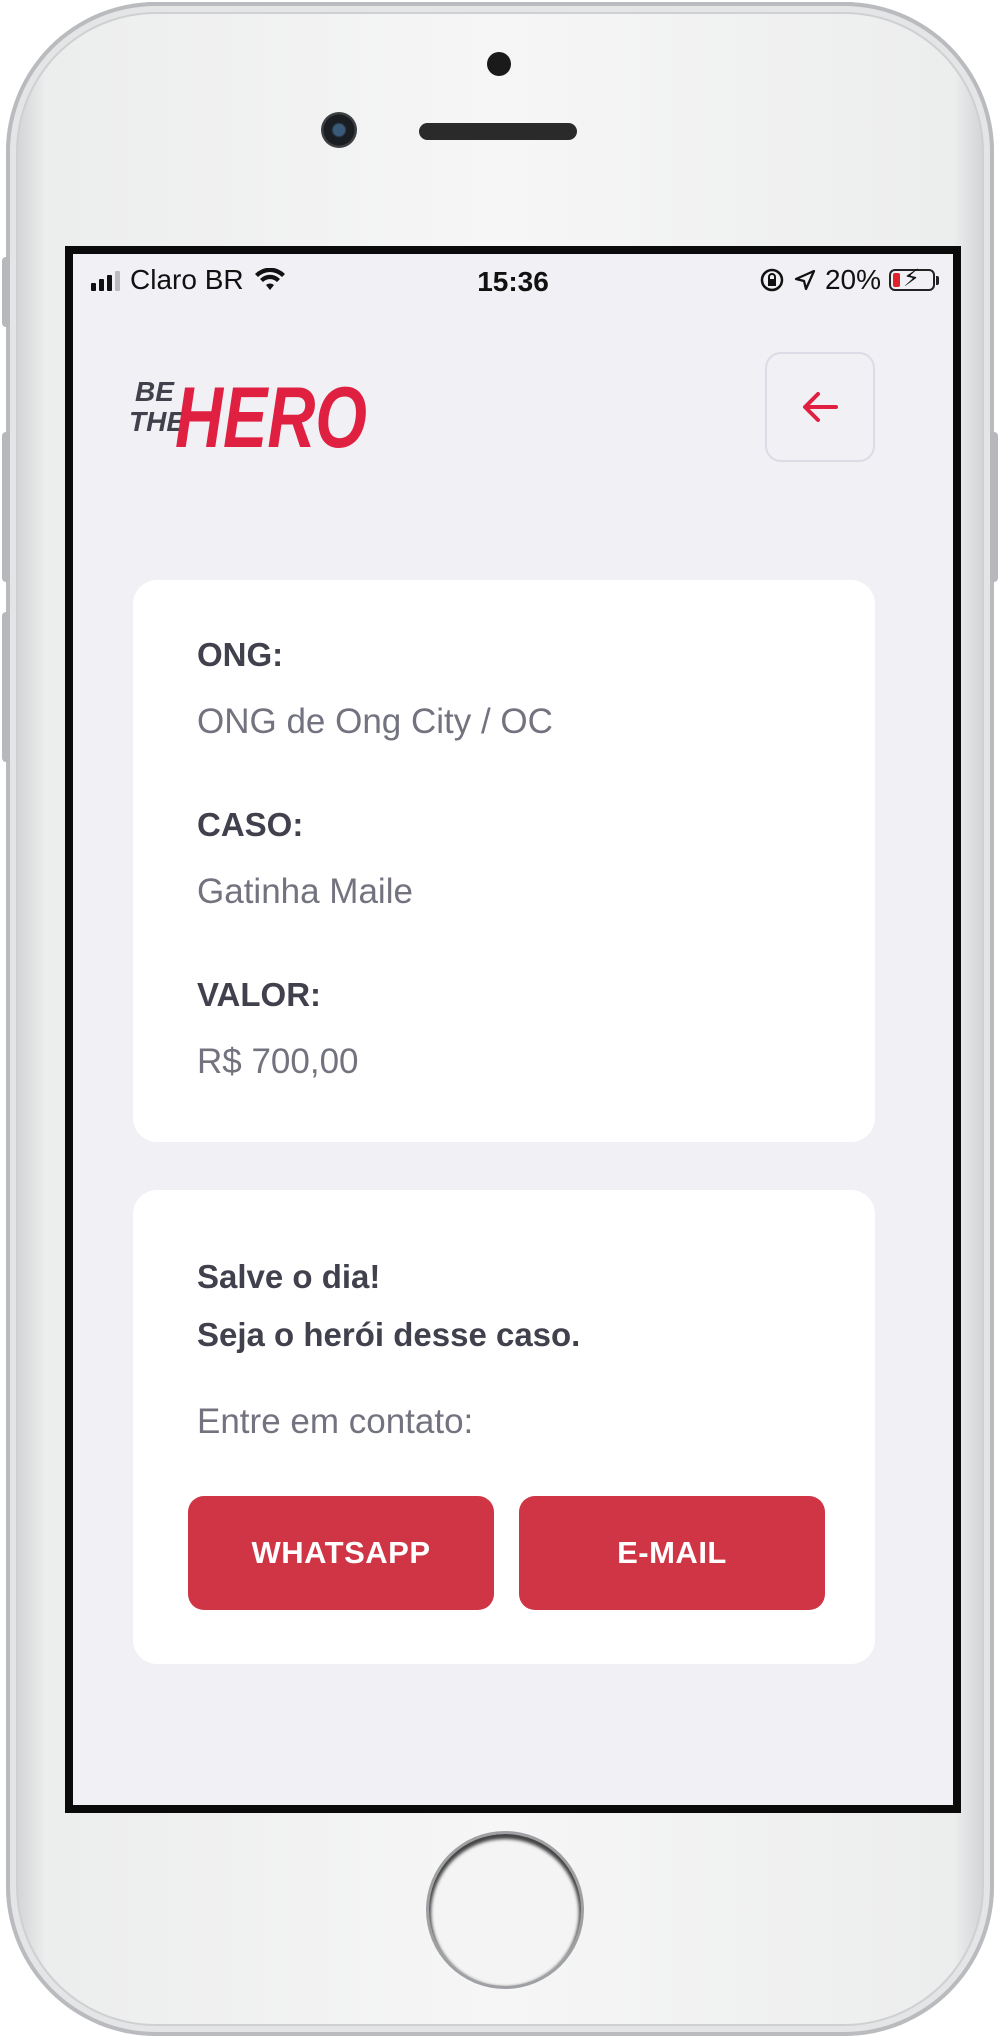 The width and height of the screenshot is (1000, 2039). What do you see at coordinates (672, 1553) in the screenshot?
I see `email-button: E-MAIL` at bounding box center [672, 1553].